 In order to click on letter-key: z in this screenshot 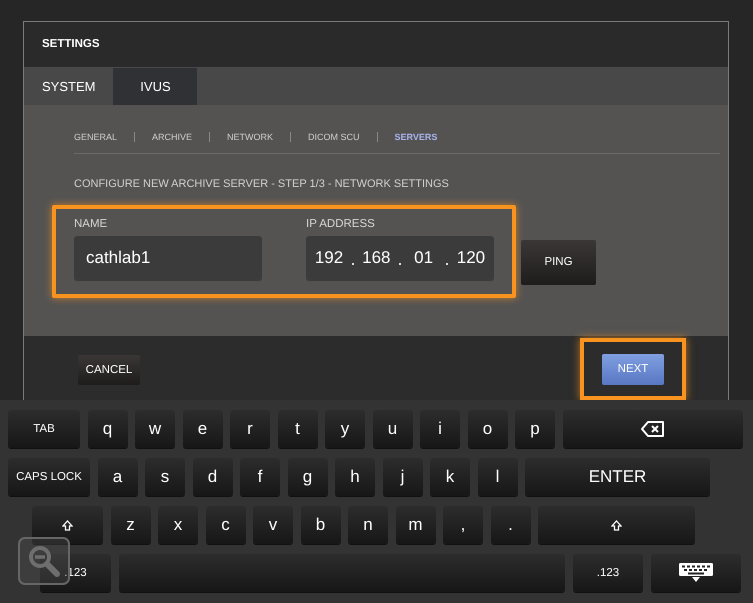, I will do `click(130, 525)`.